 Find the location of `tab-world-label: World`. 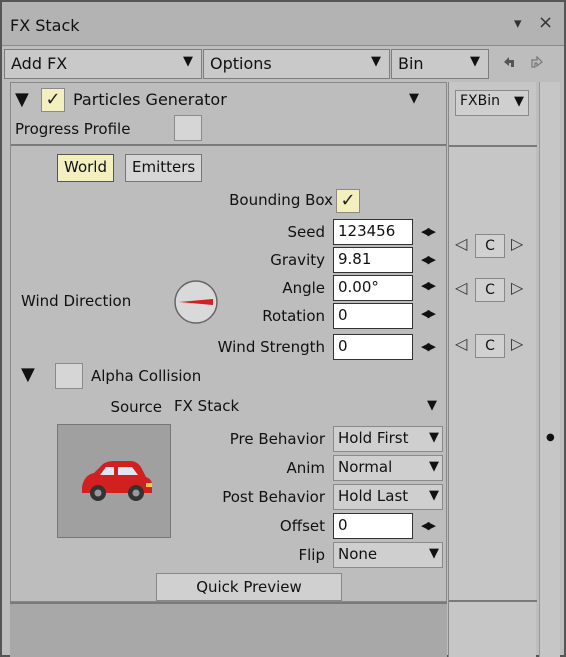

tab-world-label: World is located at coordinates (85, 167).